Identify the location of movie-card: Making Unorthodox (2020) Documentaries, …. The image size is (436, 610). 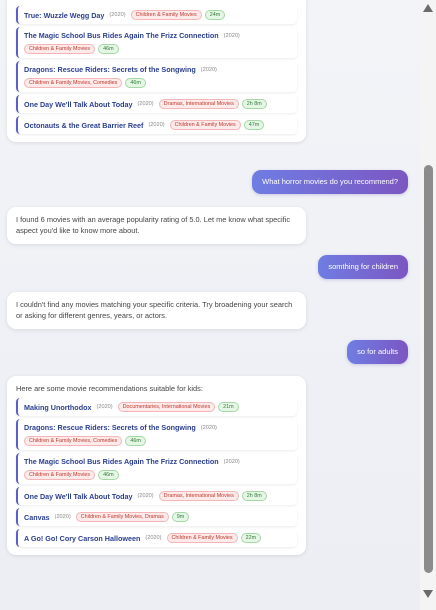
(156, 407).